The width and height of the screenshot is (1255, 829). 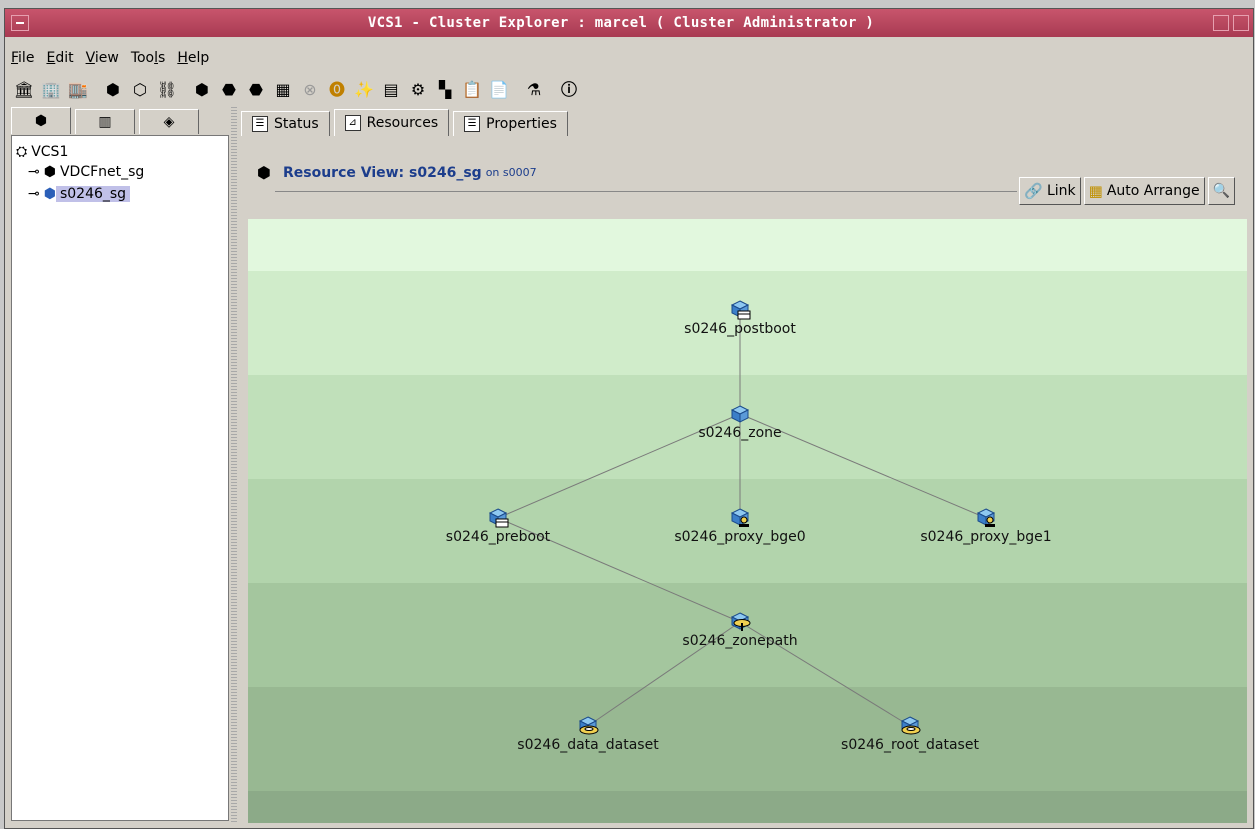 I want to click on service-groups-tab: ⬢, so click(x=41, y=120).